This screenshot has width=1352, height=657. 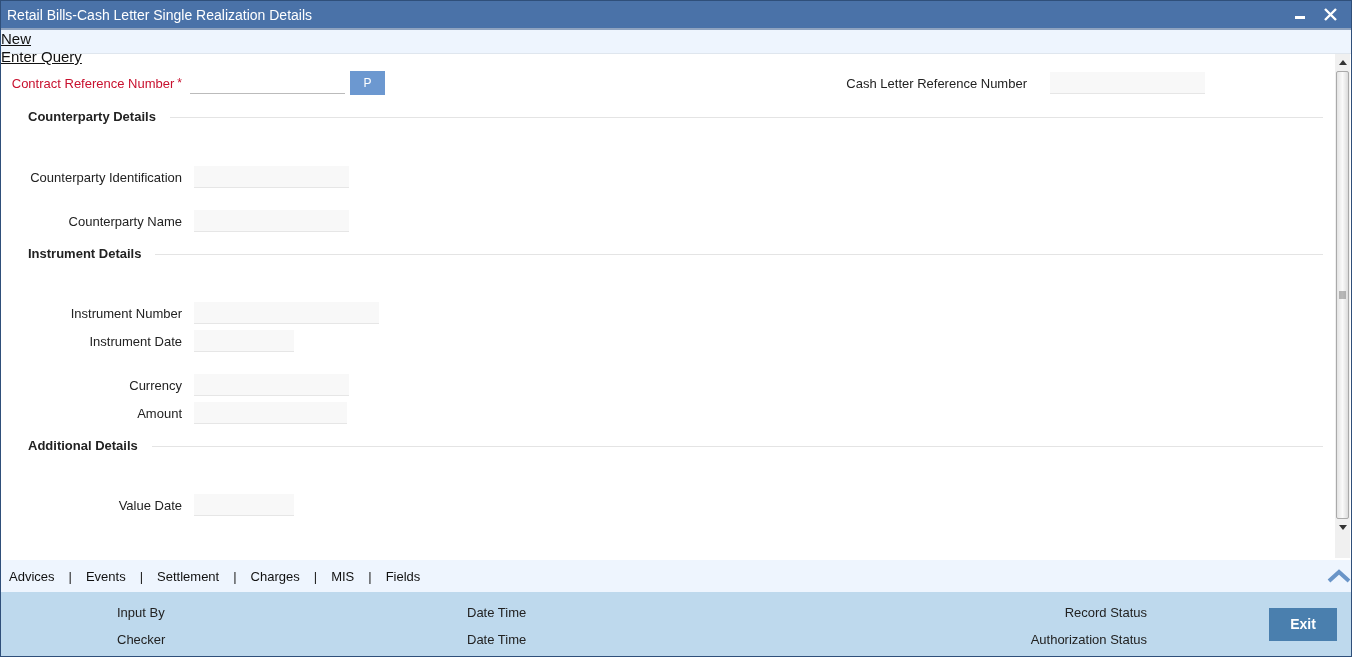 I want to click on tab-link: Advices, so click(x=32, y=576).